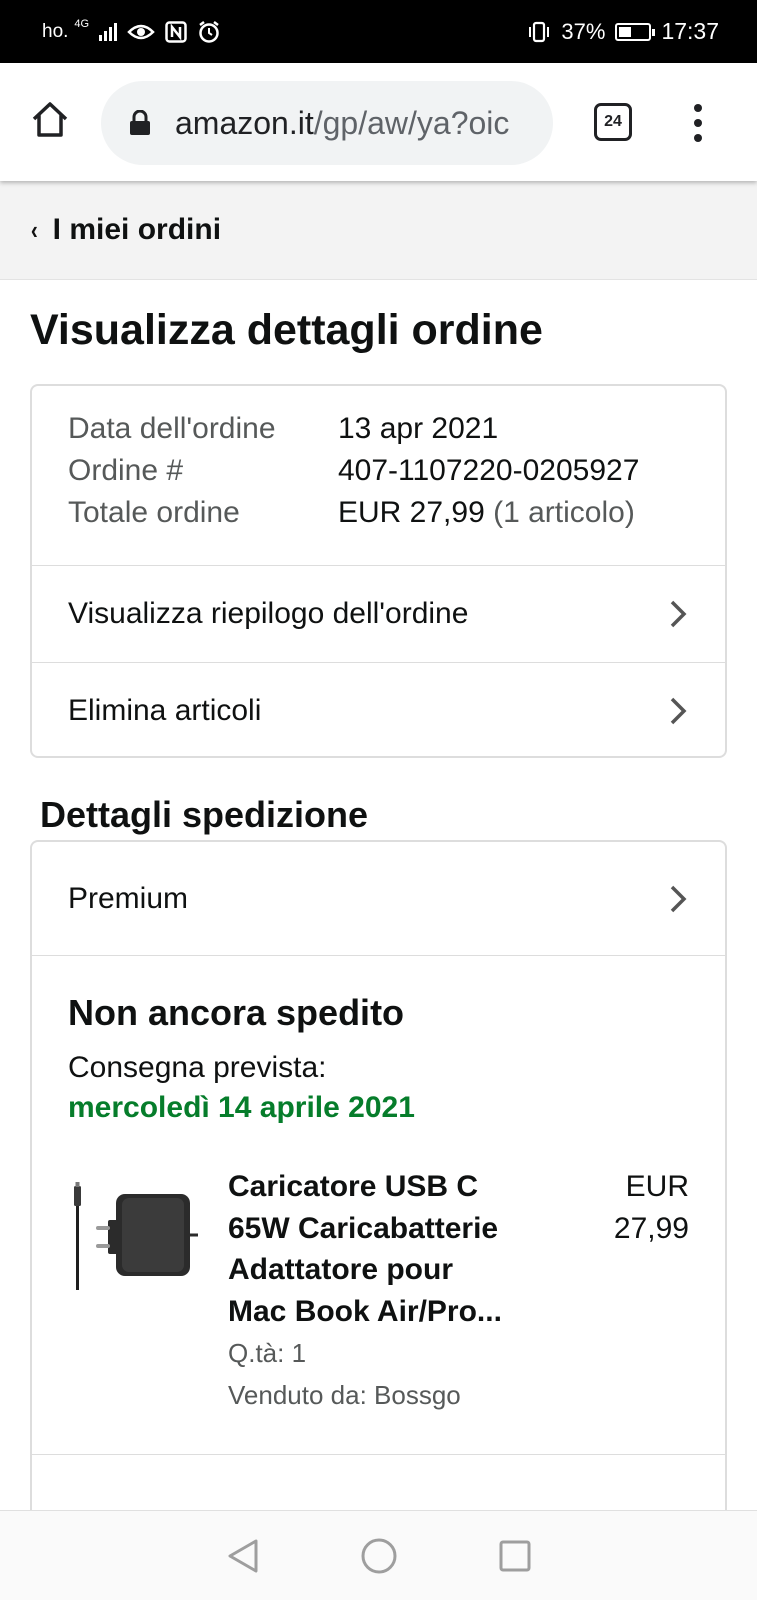 Image resolution: width=757 pixels, height=1600 pixels. Describe the element at coordinates (539, 31) in the screenshot. I see `vibrate-icon` at that location.